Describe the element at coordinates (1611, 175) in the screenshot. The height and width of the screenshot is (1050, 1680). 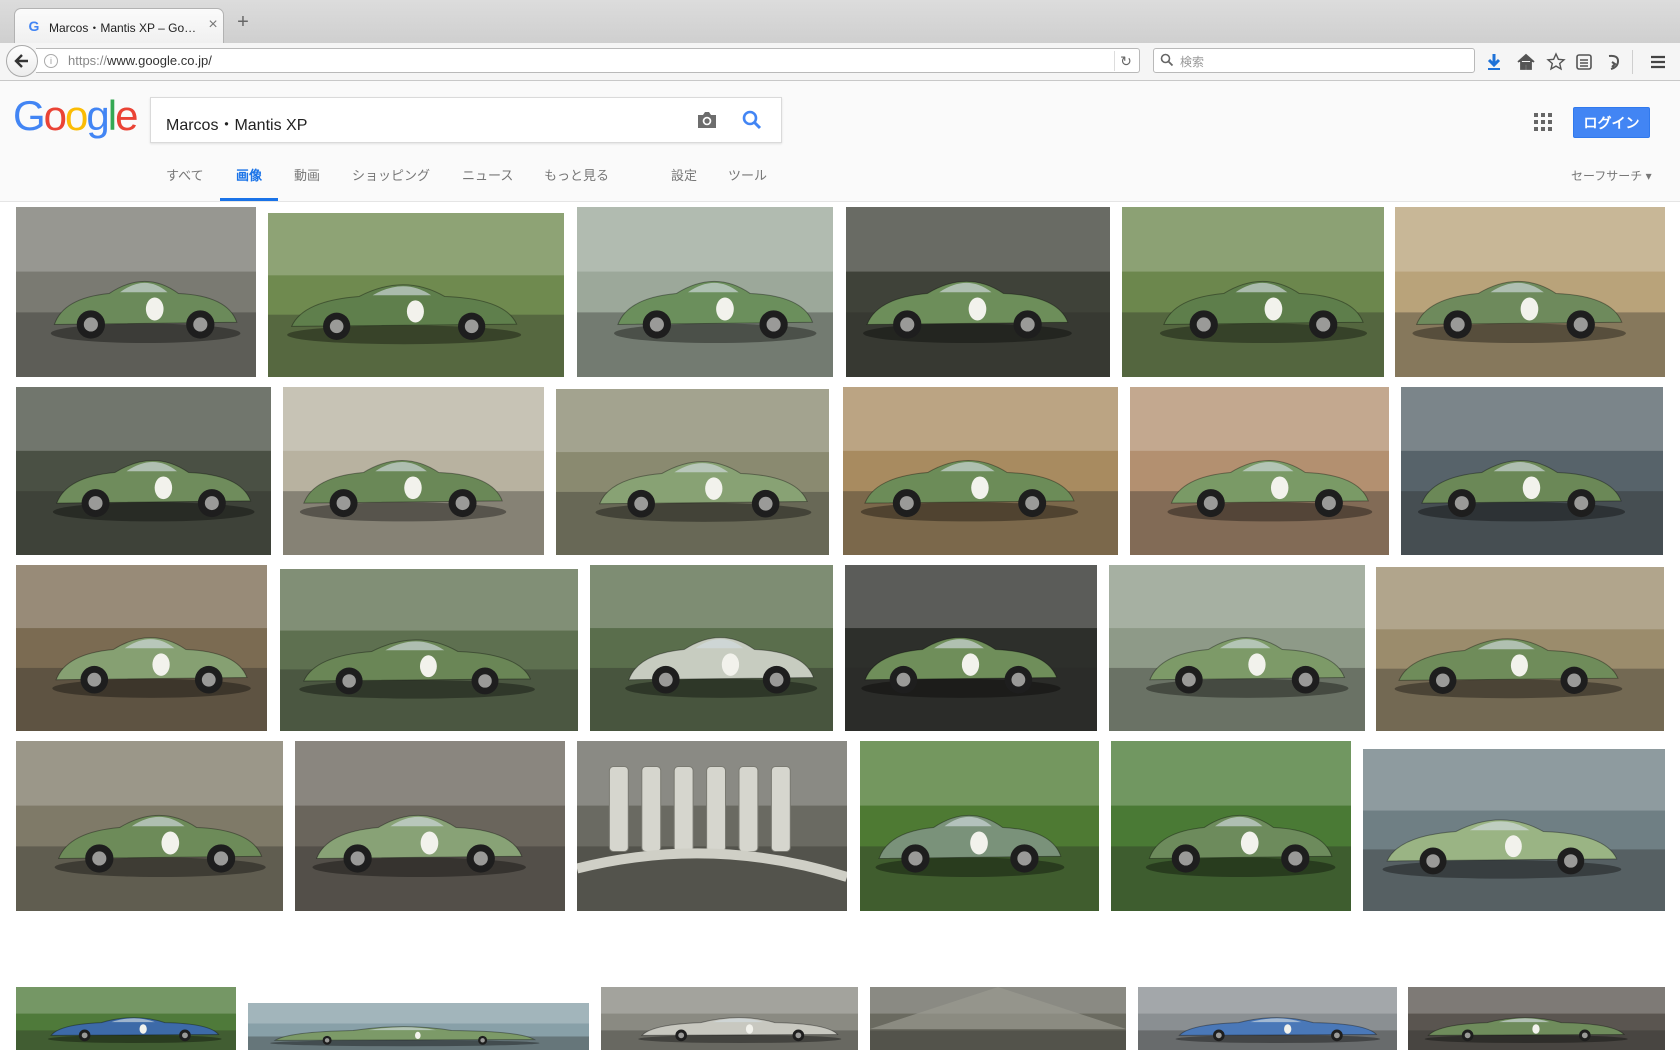
I see `safesearch-dropdown: セーフサーチ ▾` at that location.